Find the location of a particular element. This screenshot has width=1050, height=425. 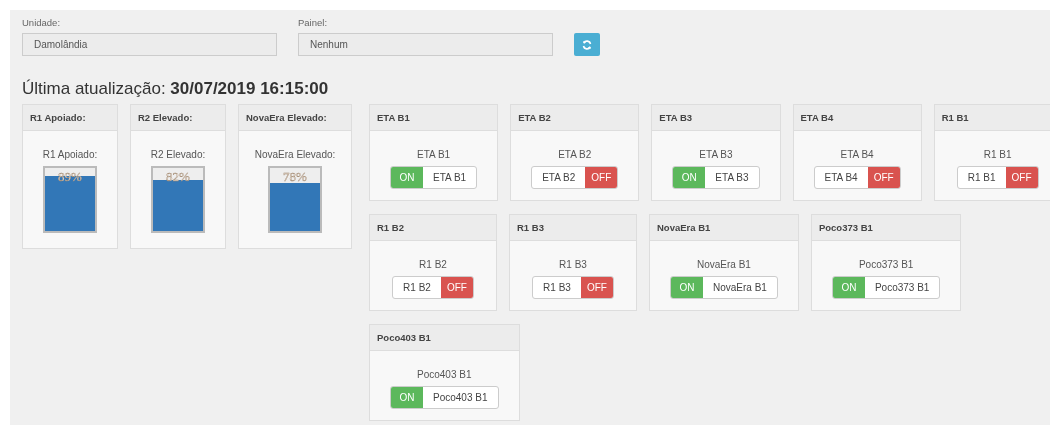

on-off-switch: ON ETA B1 is located at coordinates (434, 177).